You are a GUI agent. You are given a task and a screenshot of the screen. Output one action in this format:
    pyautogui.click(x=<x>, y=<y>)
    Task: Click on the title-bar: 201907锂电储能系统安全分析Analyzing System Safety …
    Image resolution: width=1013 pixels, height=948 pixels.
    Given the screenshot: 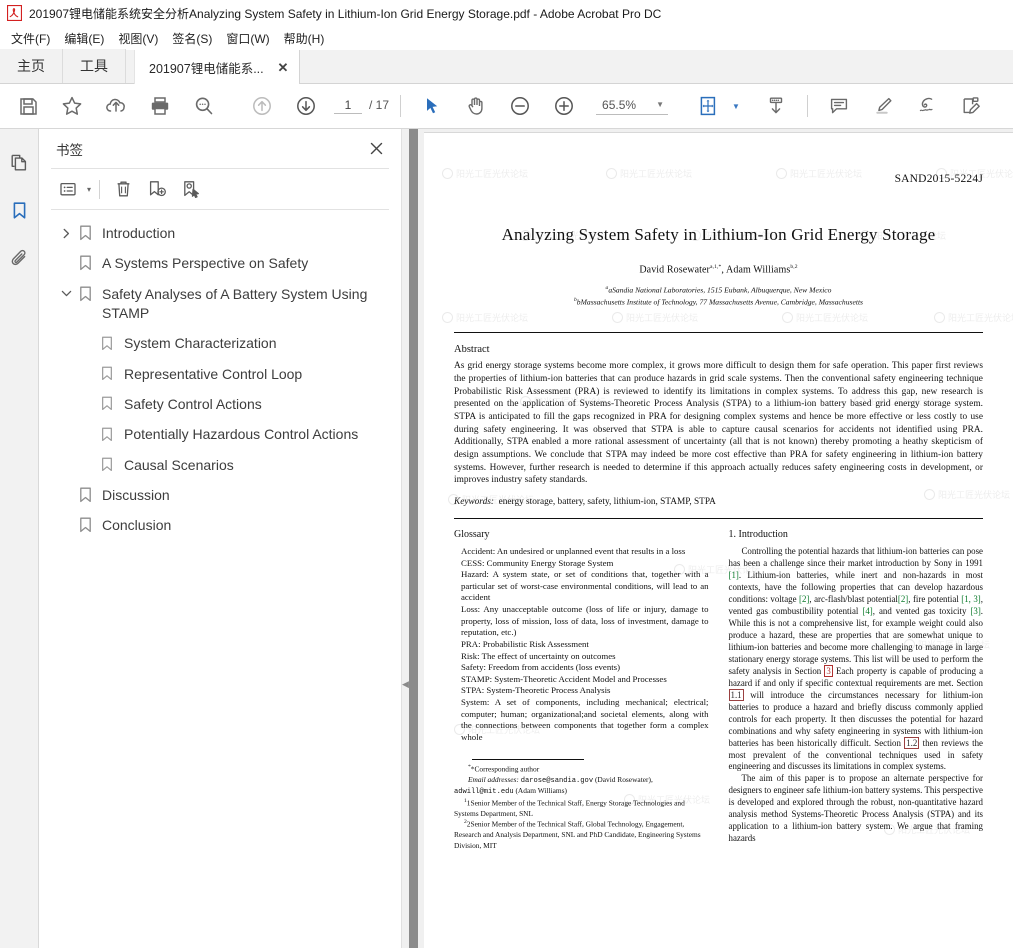 What is the action you would take?
    pyautogui.click(x=506, y=13)
    